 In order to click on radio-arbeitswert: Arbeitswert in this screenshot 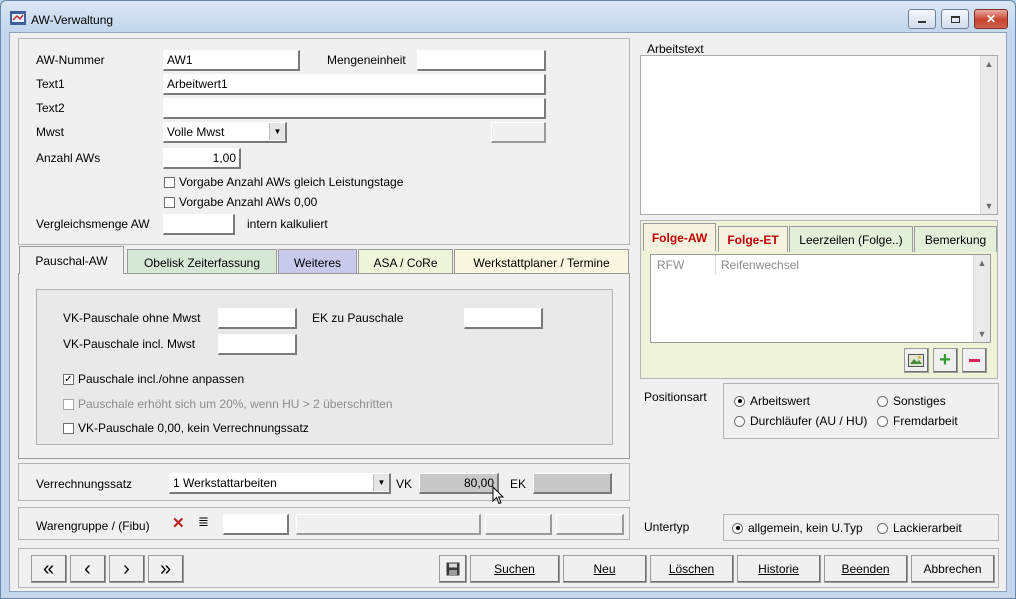, I will do `click(772, 401)`.